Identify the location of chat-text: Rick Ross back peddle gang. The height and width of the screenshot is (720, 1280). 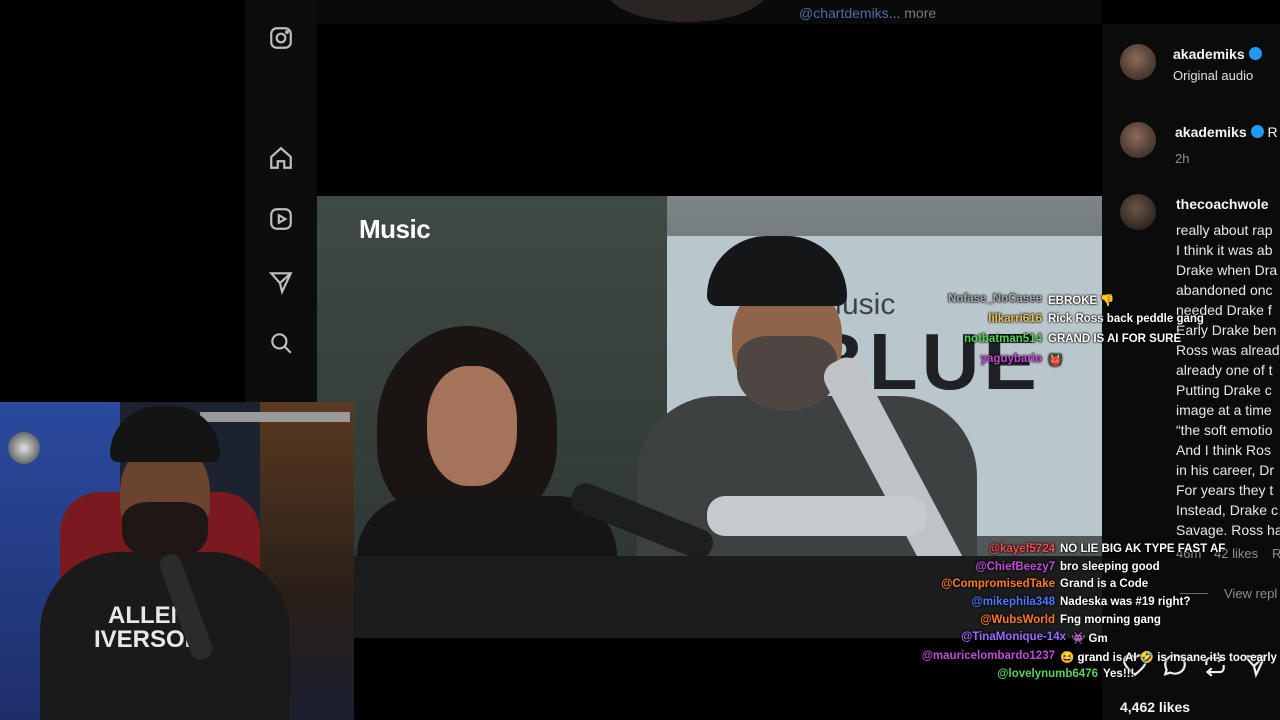
(1126, 319).